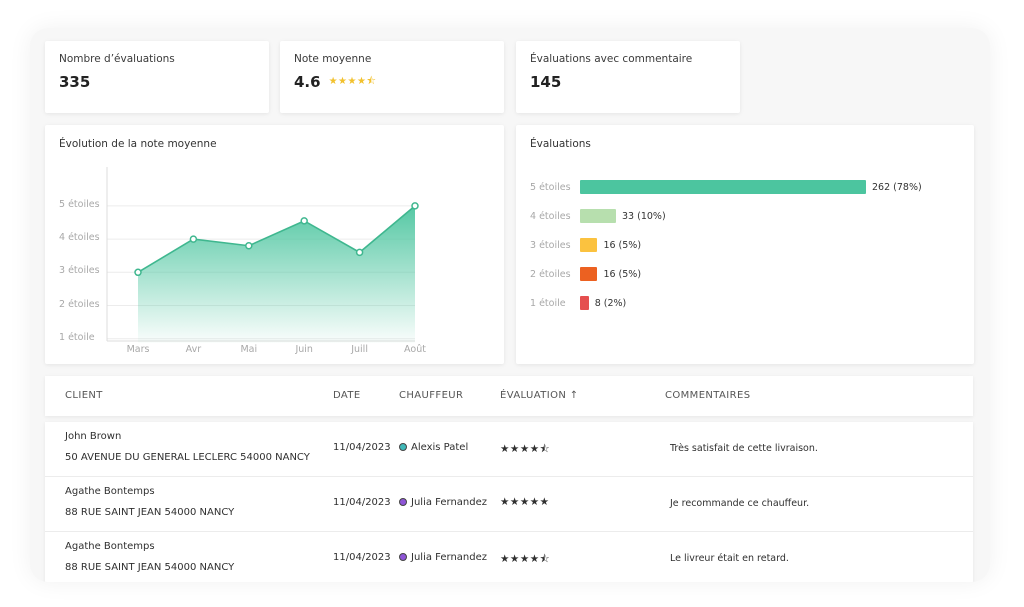  Describe the element at coordinates (550, 245) in the screenshot. I see `bar-category-label: 3 étoiles` at that location.